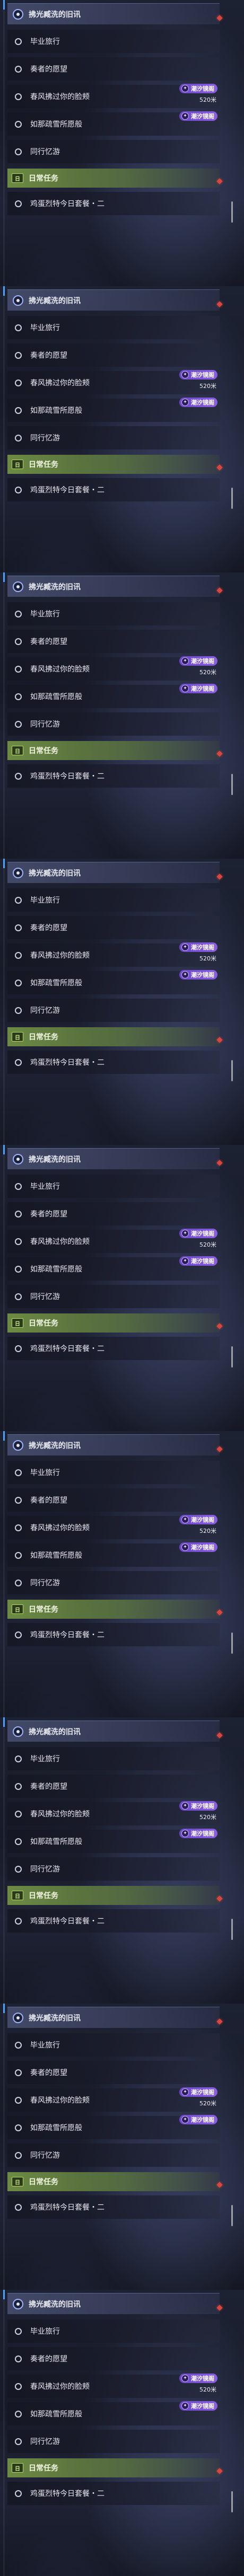 Image resolution: width=244 pixels, height=2576 pixels. I want to click on compass-icon: ✦, so click(185, 88).